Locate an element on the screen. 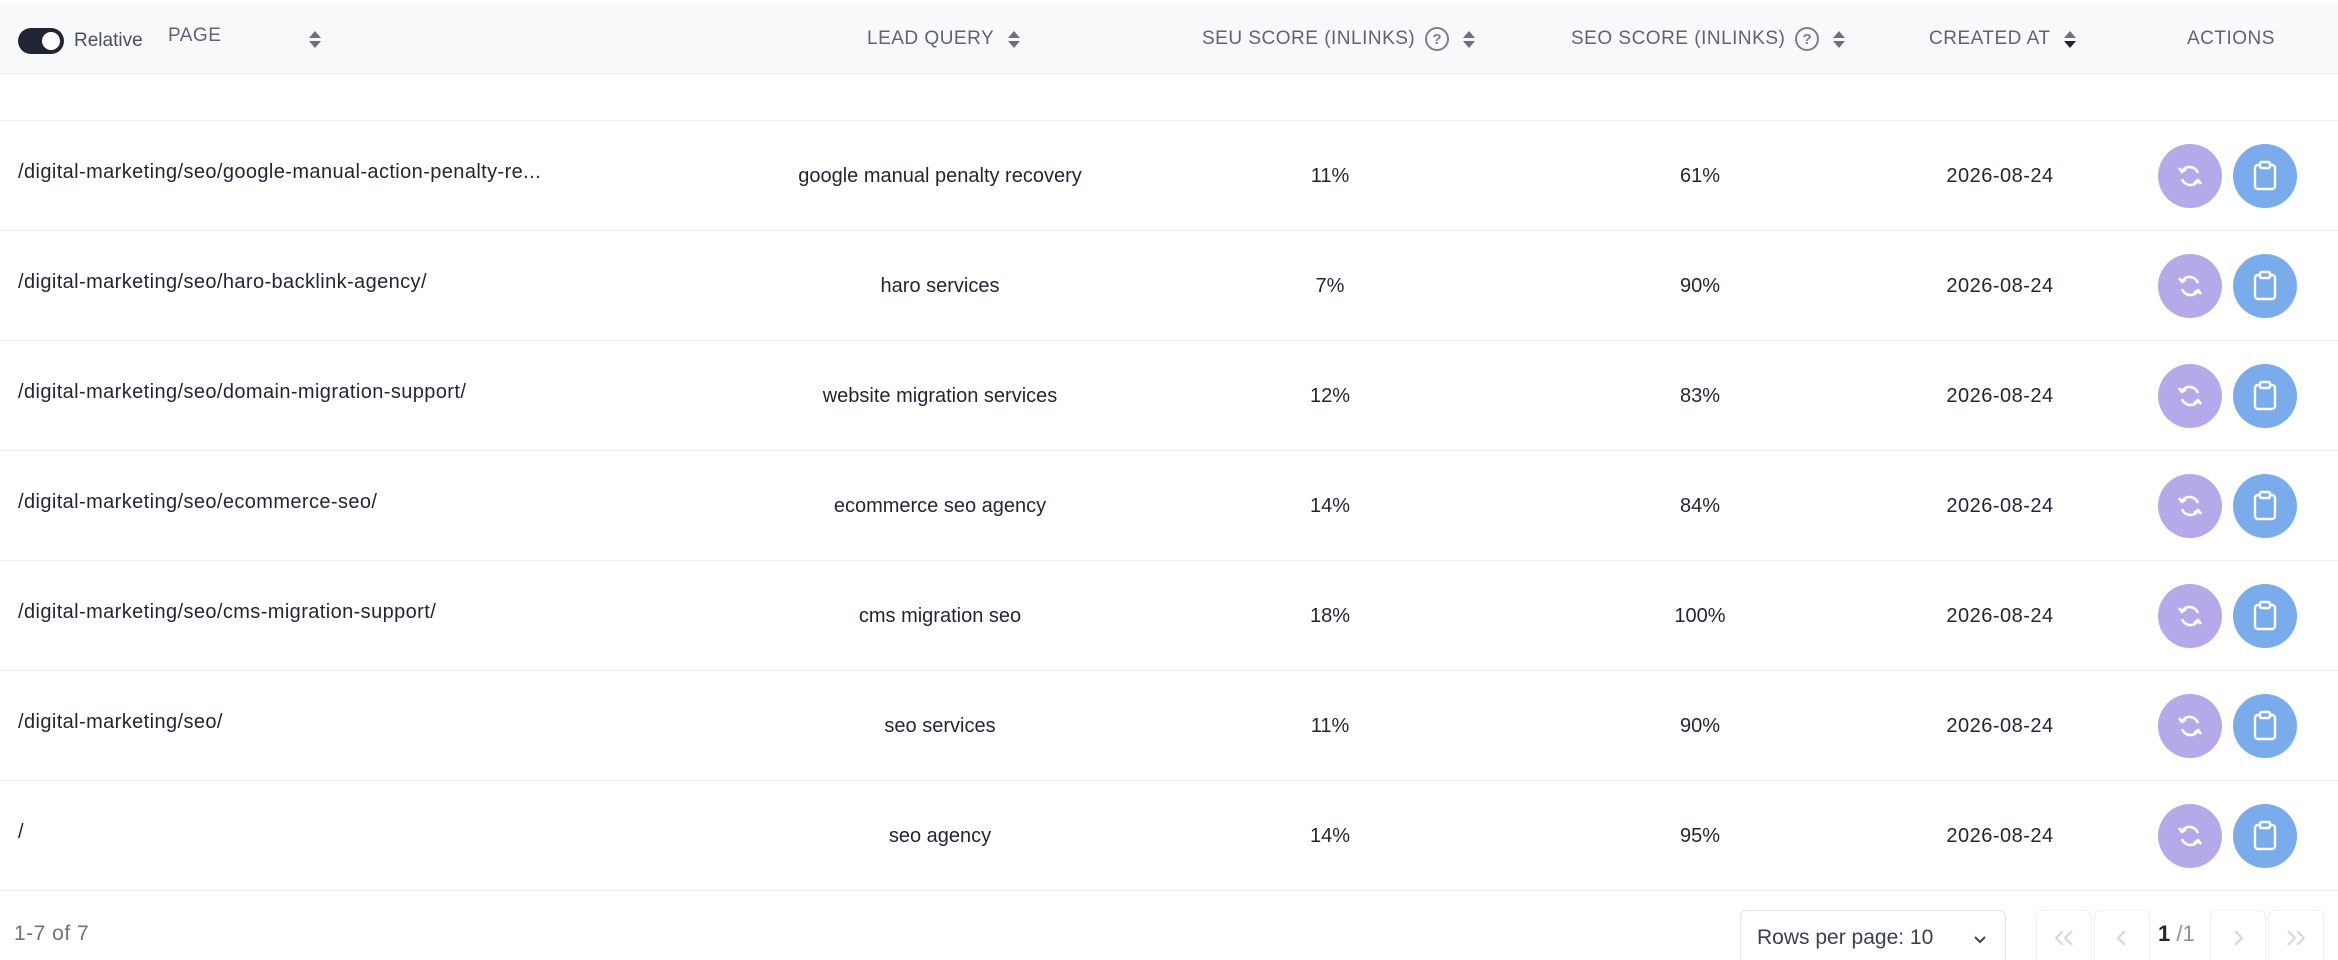 The height and width of the screenshot is (960, 2338). lead-query-cell: seo services is located at coordinates (940, 725).